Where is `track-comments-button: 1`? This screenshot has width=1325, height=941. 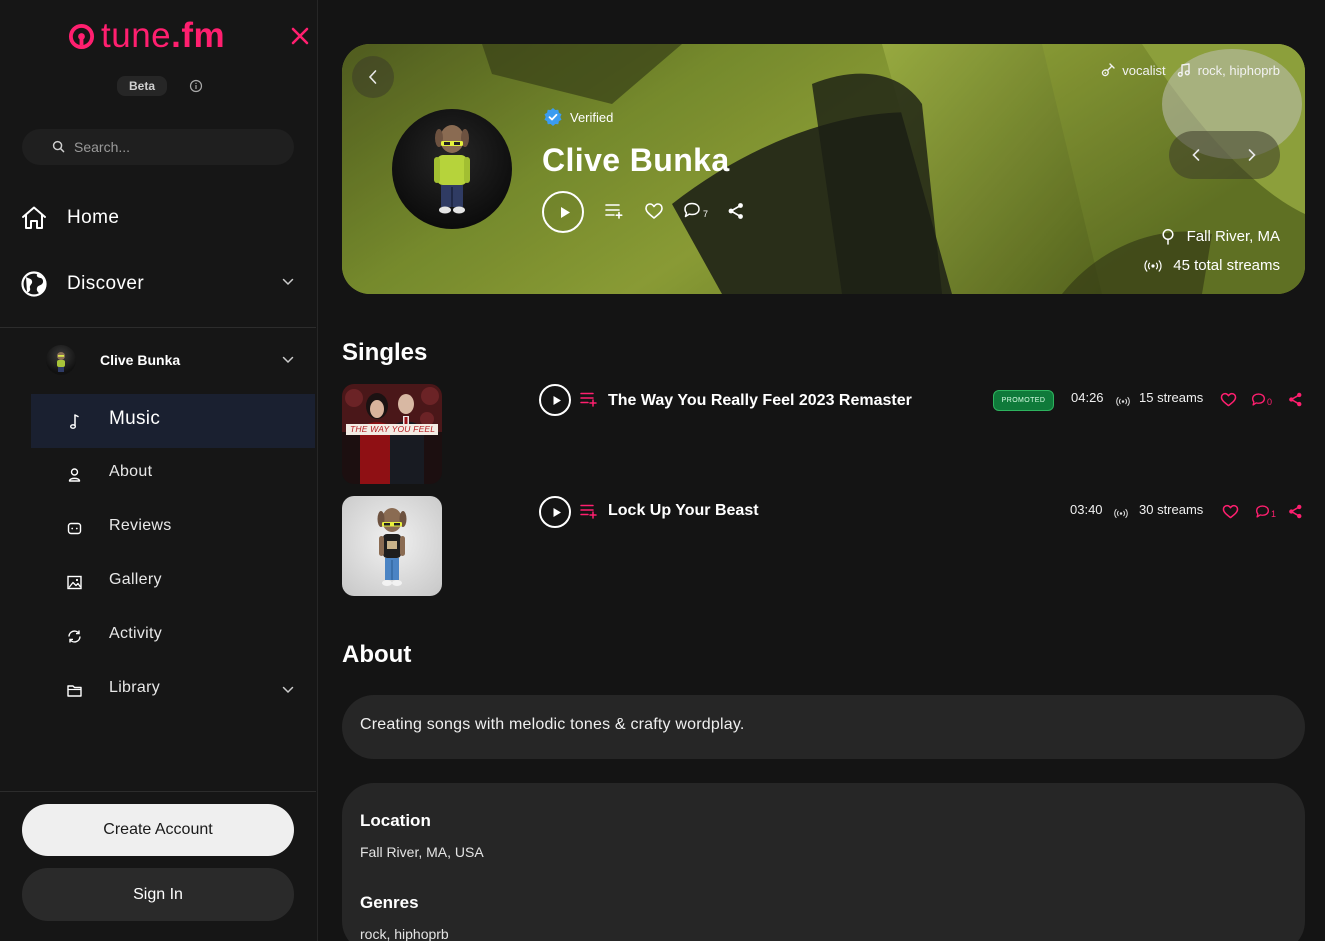 track-comments-button: 1 is located at coordinates (1265, 511).